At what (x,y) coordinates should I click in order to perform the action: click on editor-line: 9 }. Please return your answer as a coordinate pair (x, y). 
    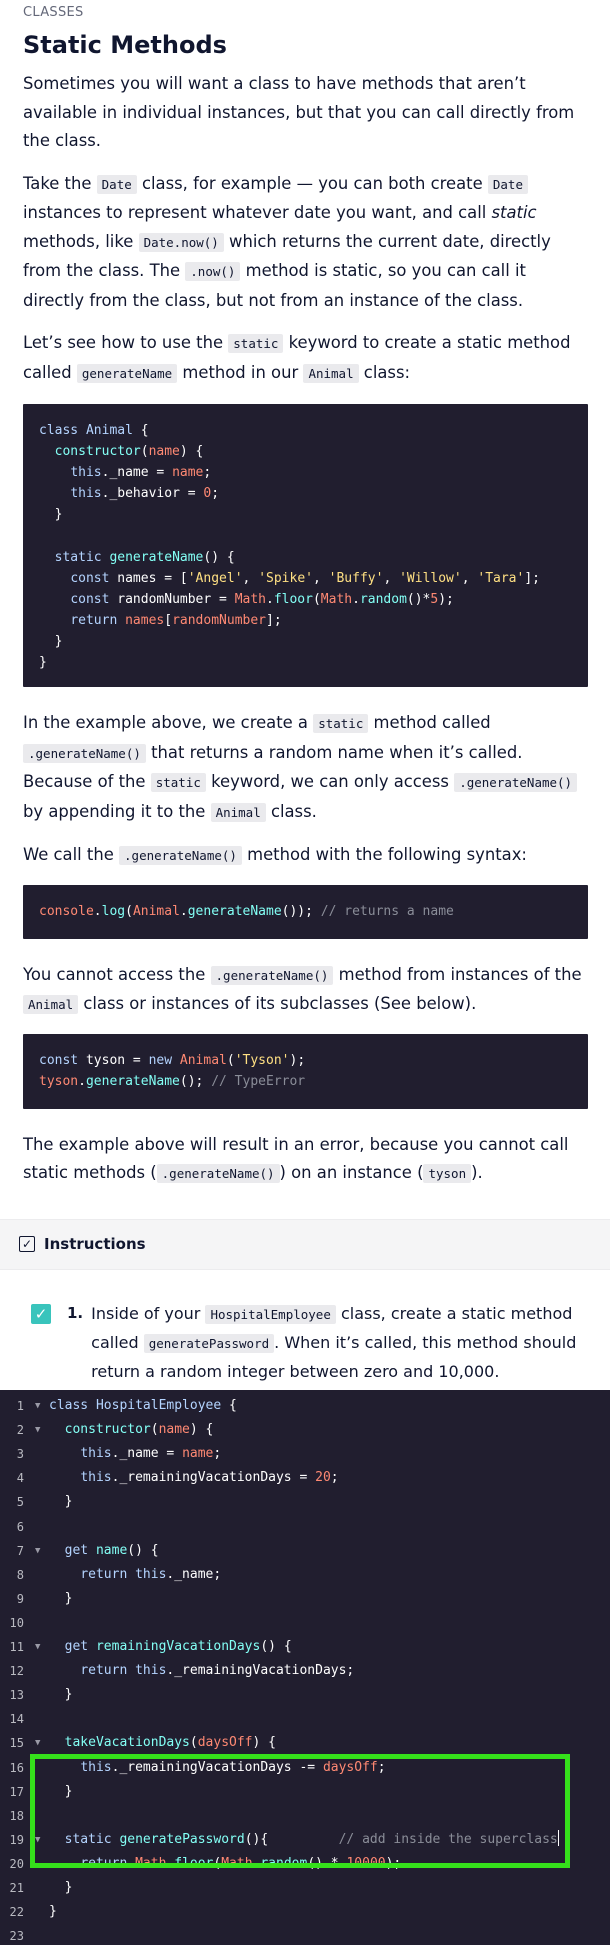
    Looking at the image, I should click on (305, 1599).